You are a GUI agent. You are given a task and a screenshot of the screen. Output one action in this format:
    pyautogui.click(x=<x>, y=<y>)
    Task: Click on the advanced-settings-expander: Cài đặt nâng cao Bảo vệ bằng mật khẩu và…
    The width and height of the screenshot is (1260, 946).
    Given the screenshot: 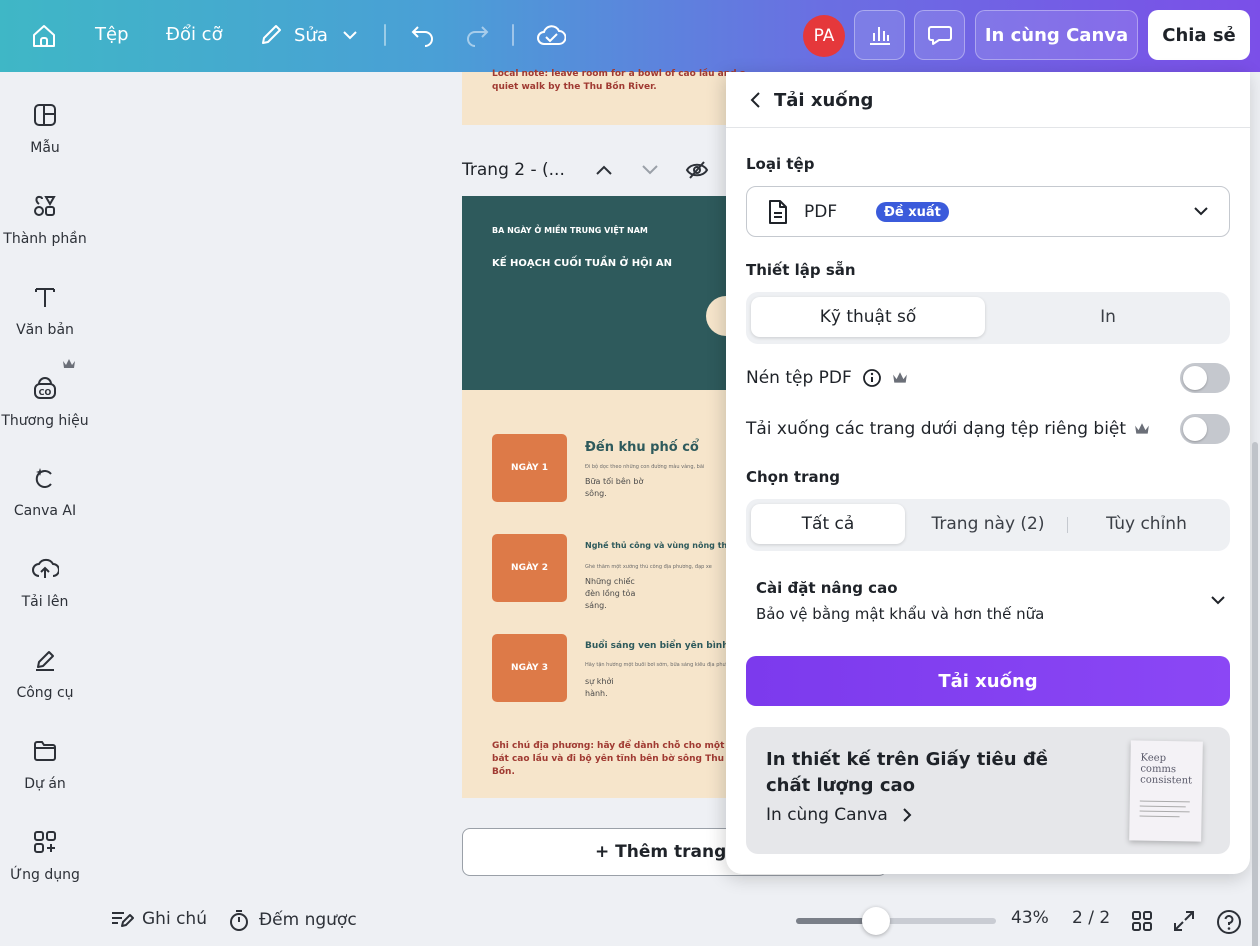 What is the action you would take?
    pyautogui.click(x=991, y=604)
    